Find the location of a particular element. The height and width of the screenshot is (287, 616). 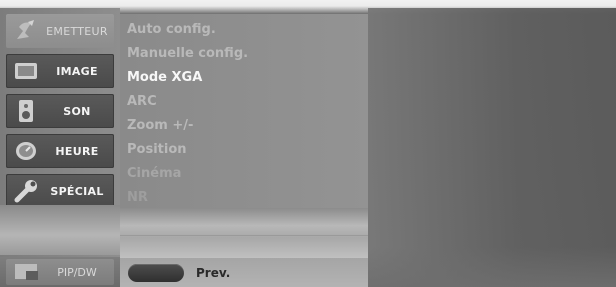

sidebar-item-emetteur: EMETTEUR is located at coordinates (60, 31).